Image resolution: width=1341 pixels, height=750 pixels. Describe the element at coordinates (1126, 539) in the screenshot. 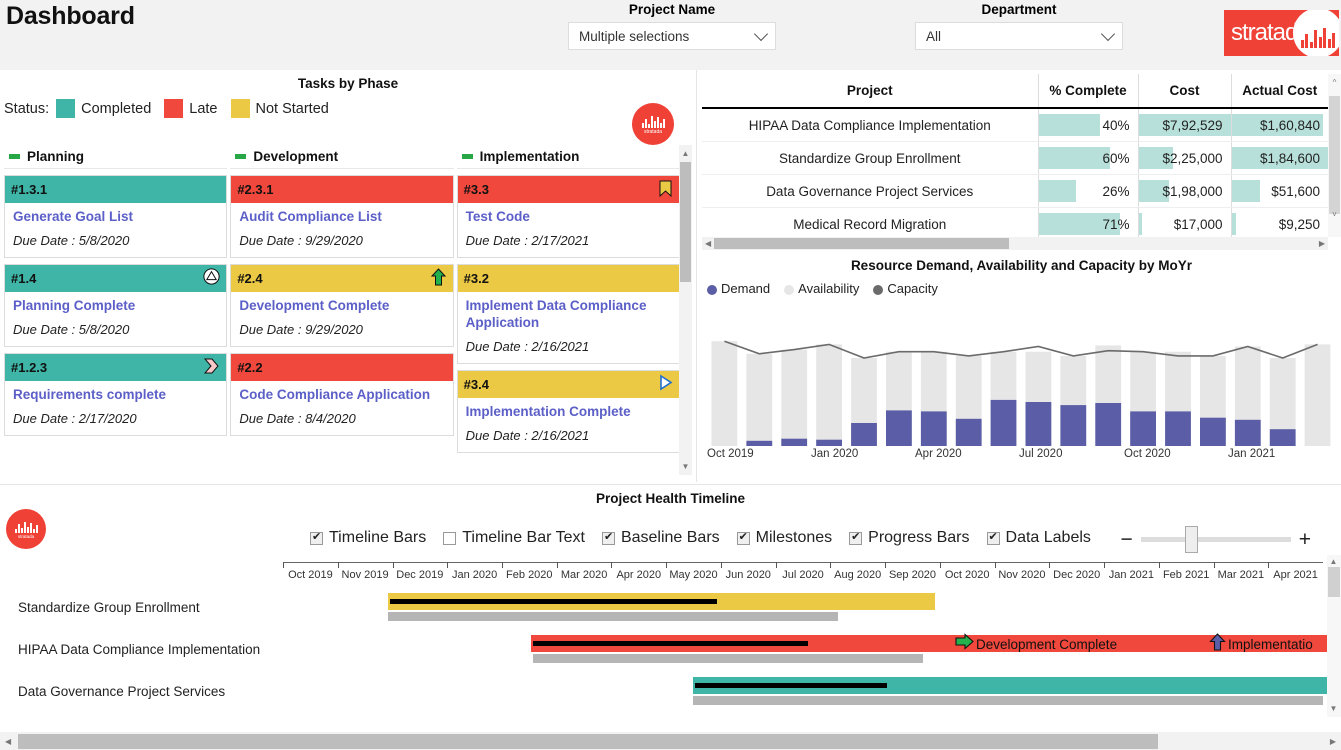

I see `zoom-out-button: −` at that location.